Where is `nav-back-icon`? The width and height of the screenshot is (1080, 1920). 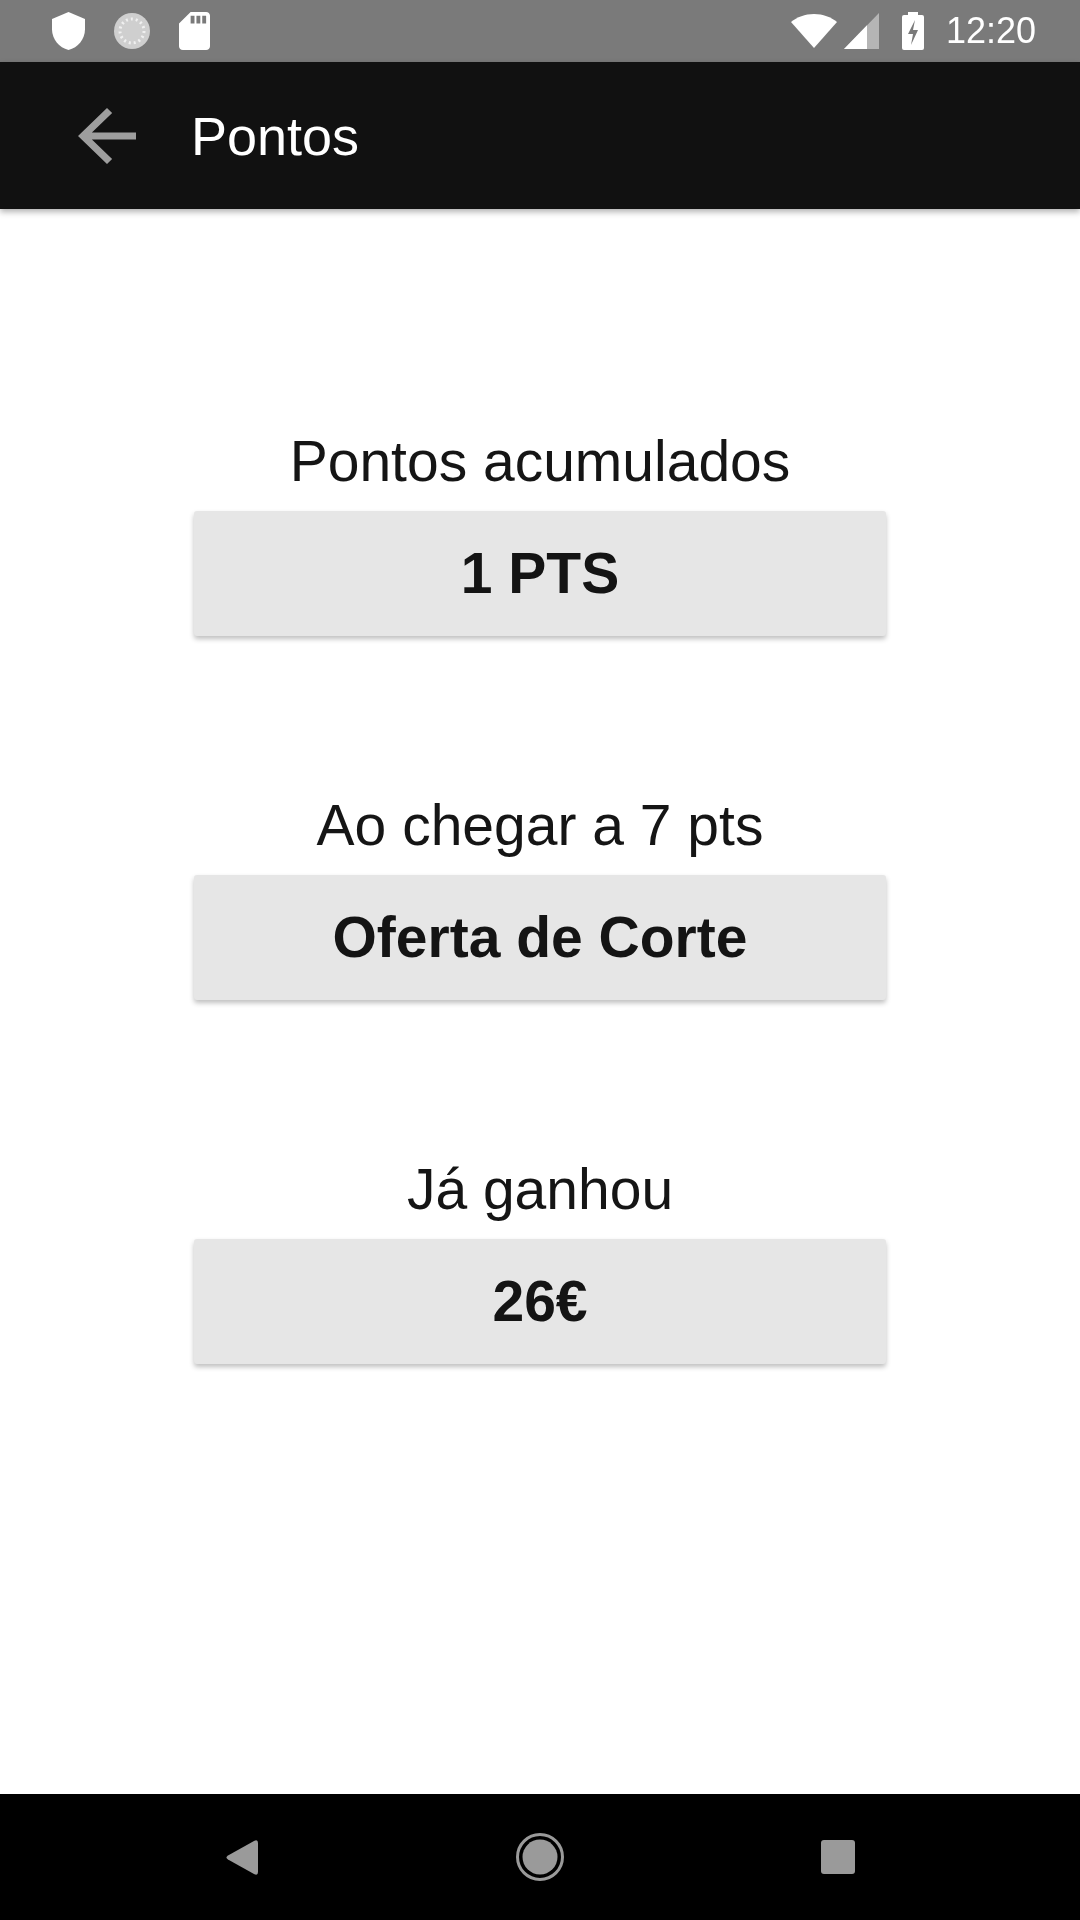 nav-back-icon is located at coordinates (242, 1857).